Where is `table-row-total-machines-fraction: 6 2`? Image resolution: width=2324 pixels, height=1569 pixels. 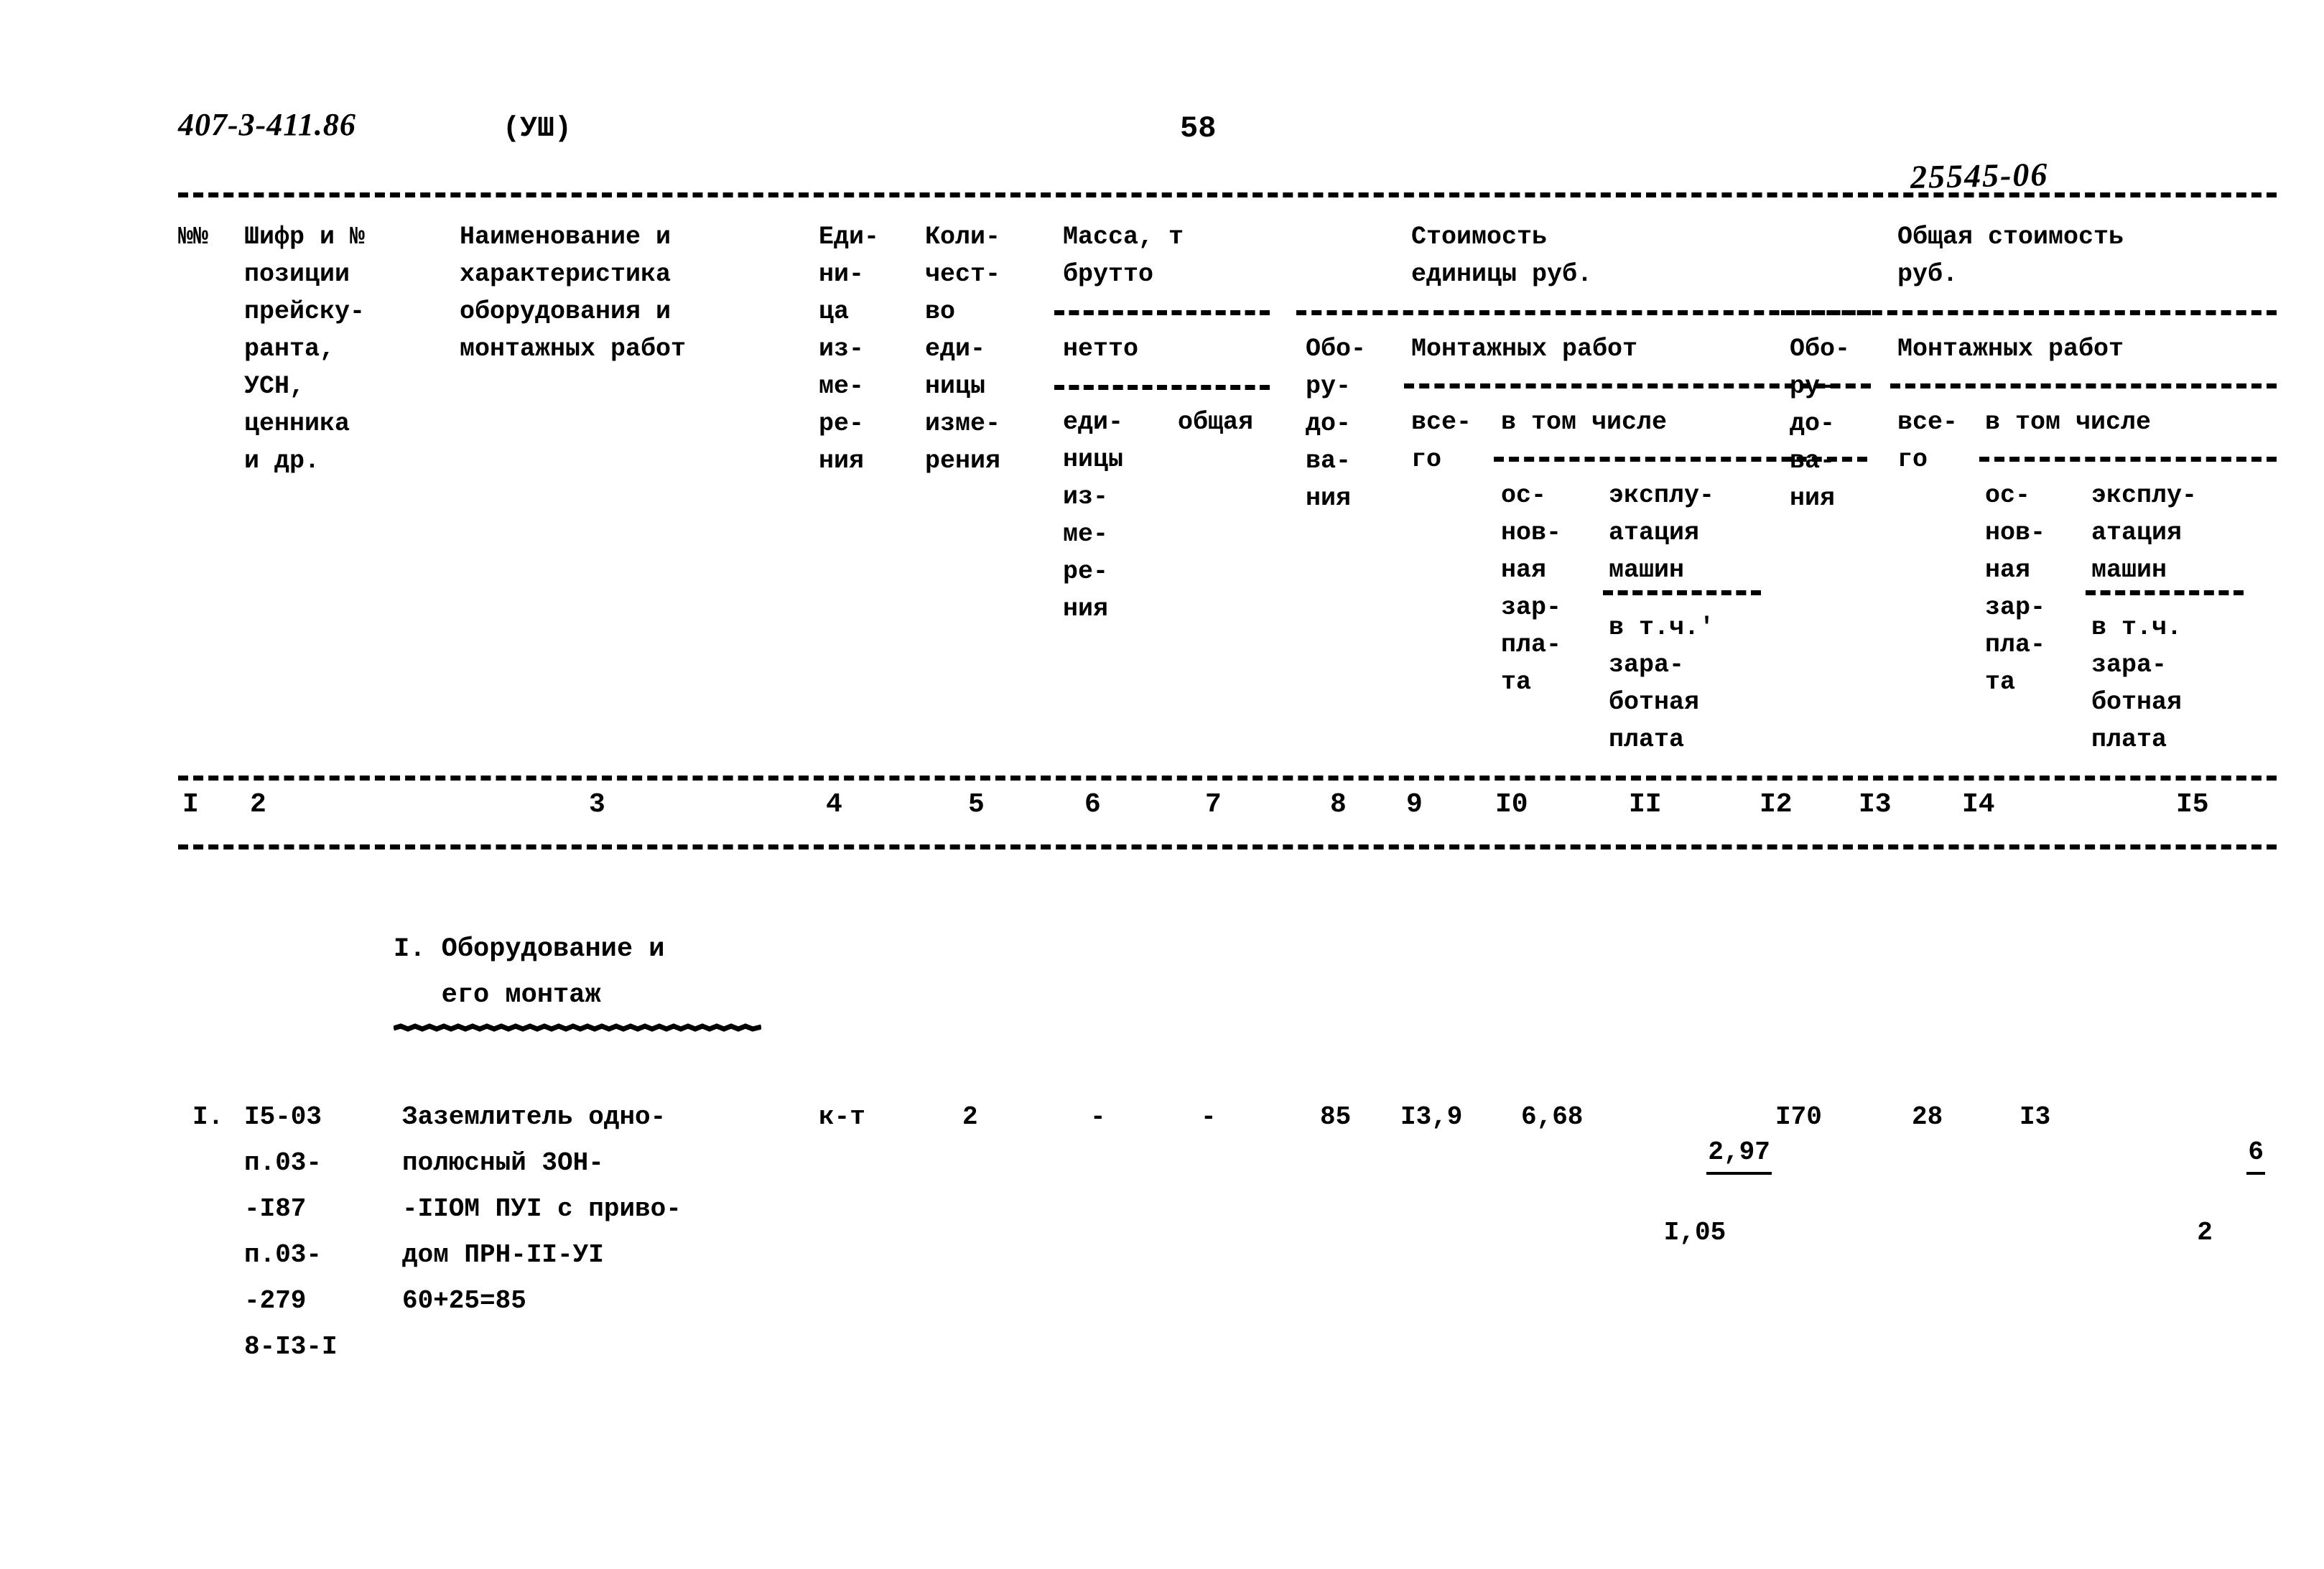 table-row-total-machines-fraction: 6 2 is located at coordinates (2225, 1212).